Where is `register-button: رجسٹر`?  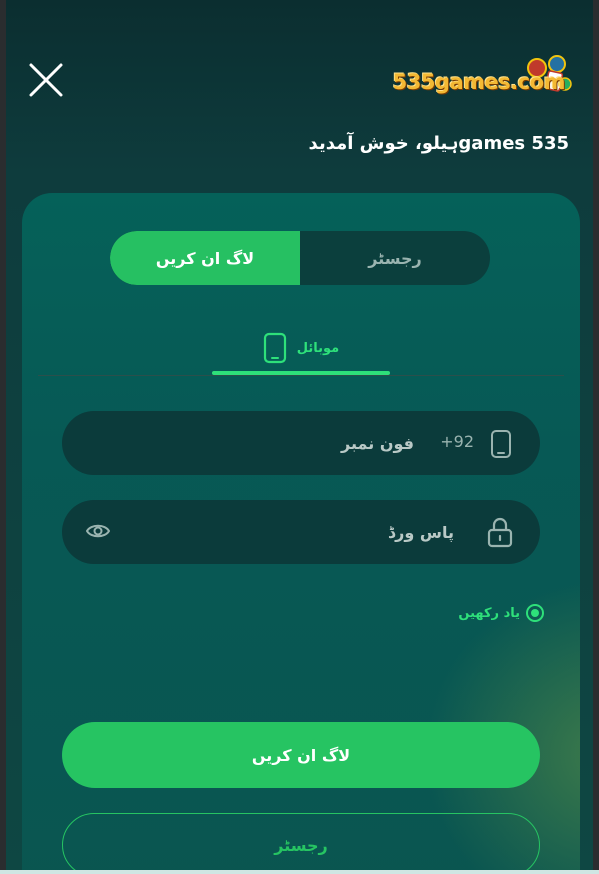 register-button: رجسٹر is located at coordinates (301, 843).